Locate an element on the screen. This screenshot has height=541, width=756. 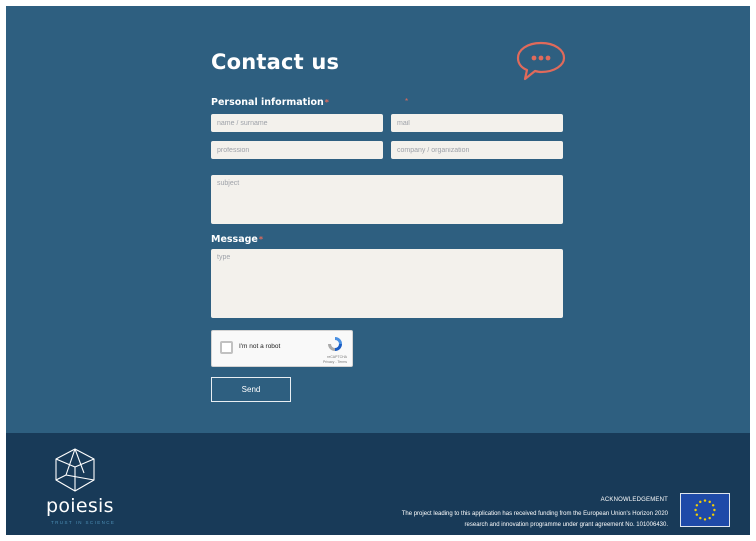
name-input is located at coordinates (297, 123).